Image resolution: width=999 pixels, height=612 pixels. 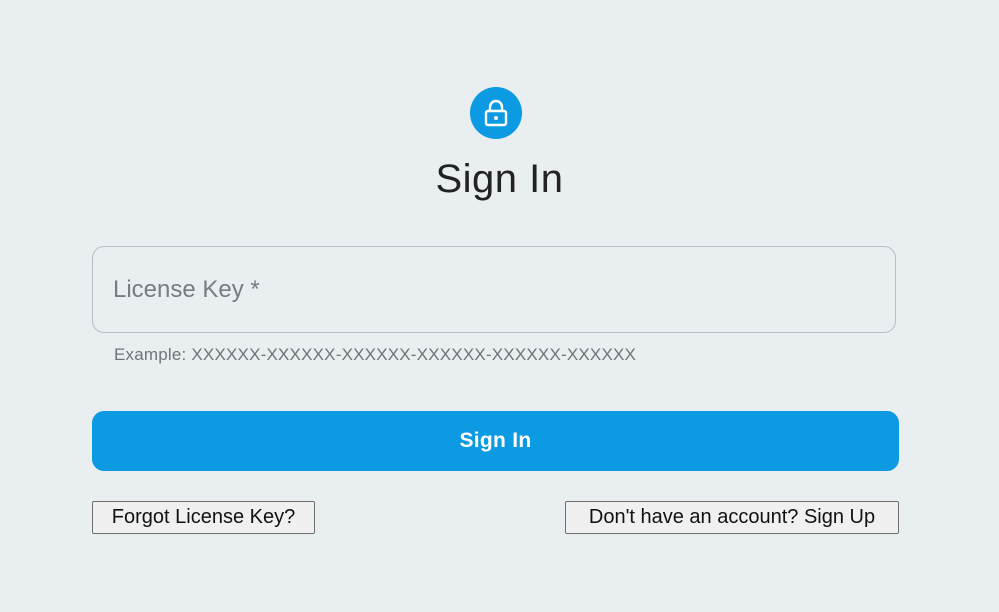 I want to click on lock-icon-glyph, so click(x=496, y=113).